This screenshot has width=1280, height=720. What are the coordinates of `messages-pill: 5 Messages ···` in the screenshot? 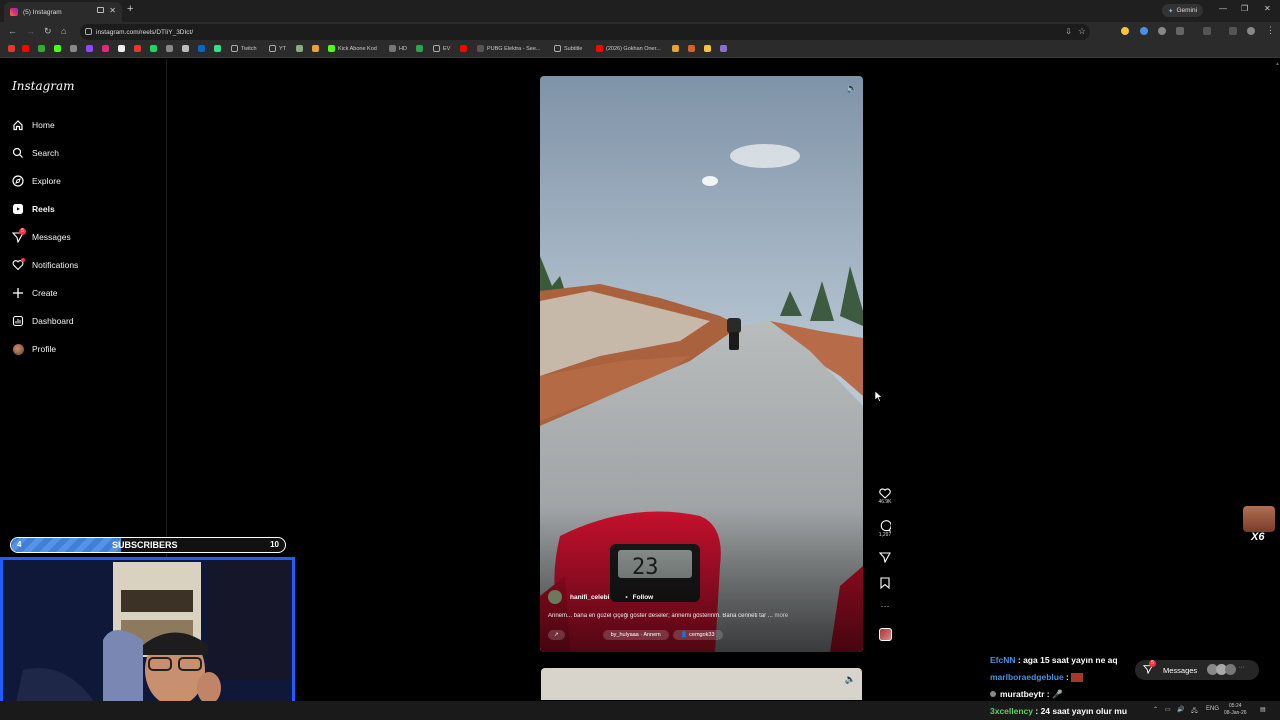 It's located at (1197, 670).